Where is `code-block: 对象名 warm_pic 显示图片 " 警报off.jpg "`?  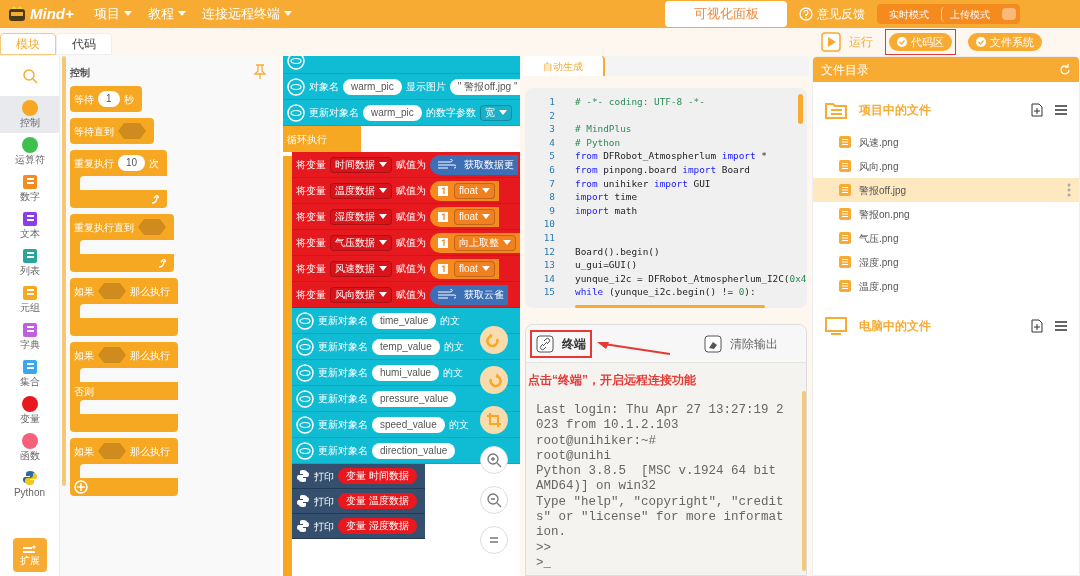
code-block: 对象名 warm_pic 显示图片 " 警报off.jpg " is located at coordinates (401, 87).